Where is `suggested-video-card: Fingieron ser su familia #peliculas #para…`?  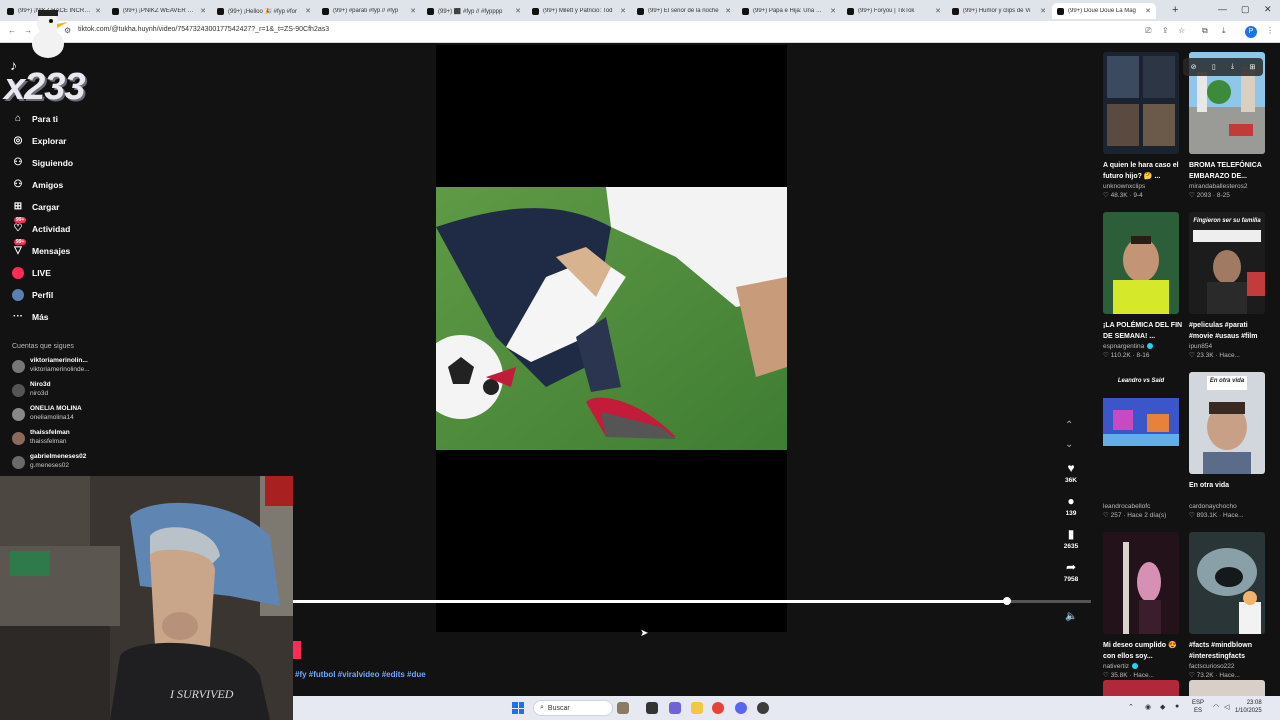
suggested-video-card: Fingieron ser su familia #peliculas #para… is located at coordinates (1229, 286).